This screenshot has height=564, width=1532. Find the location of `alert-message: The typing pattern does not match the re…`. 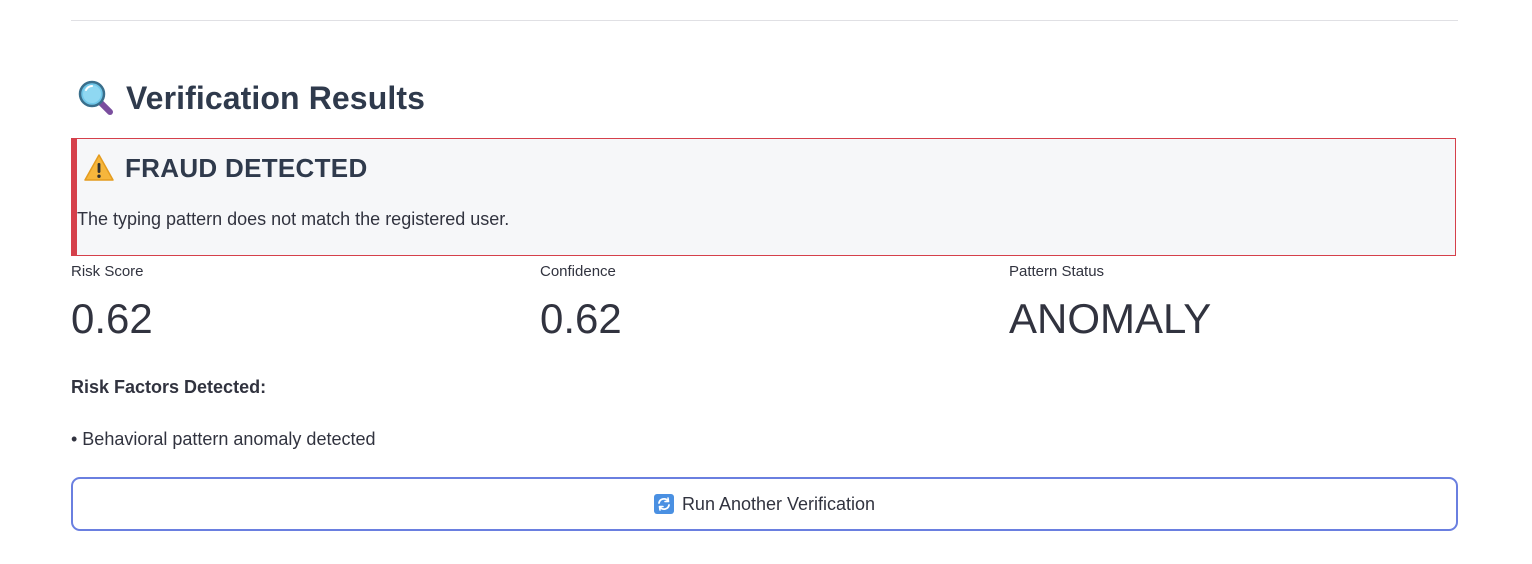

alert-message: The typing pattern does not match the re… is located at coordinates (293, 219).